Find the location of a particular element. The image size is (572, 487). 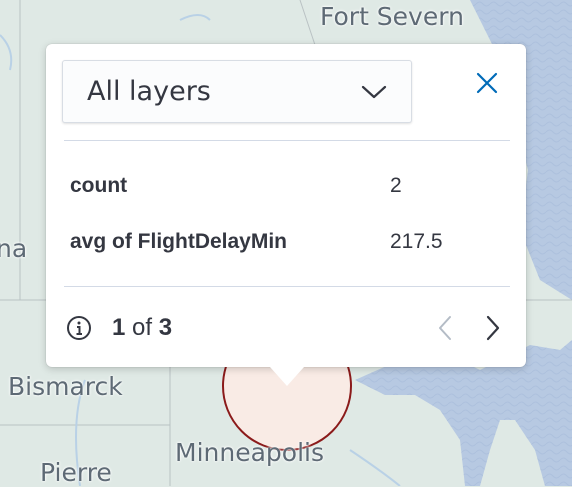

property-key: count is located at coordinates (99, 185).